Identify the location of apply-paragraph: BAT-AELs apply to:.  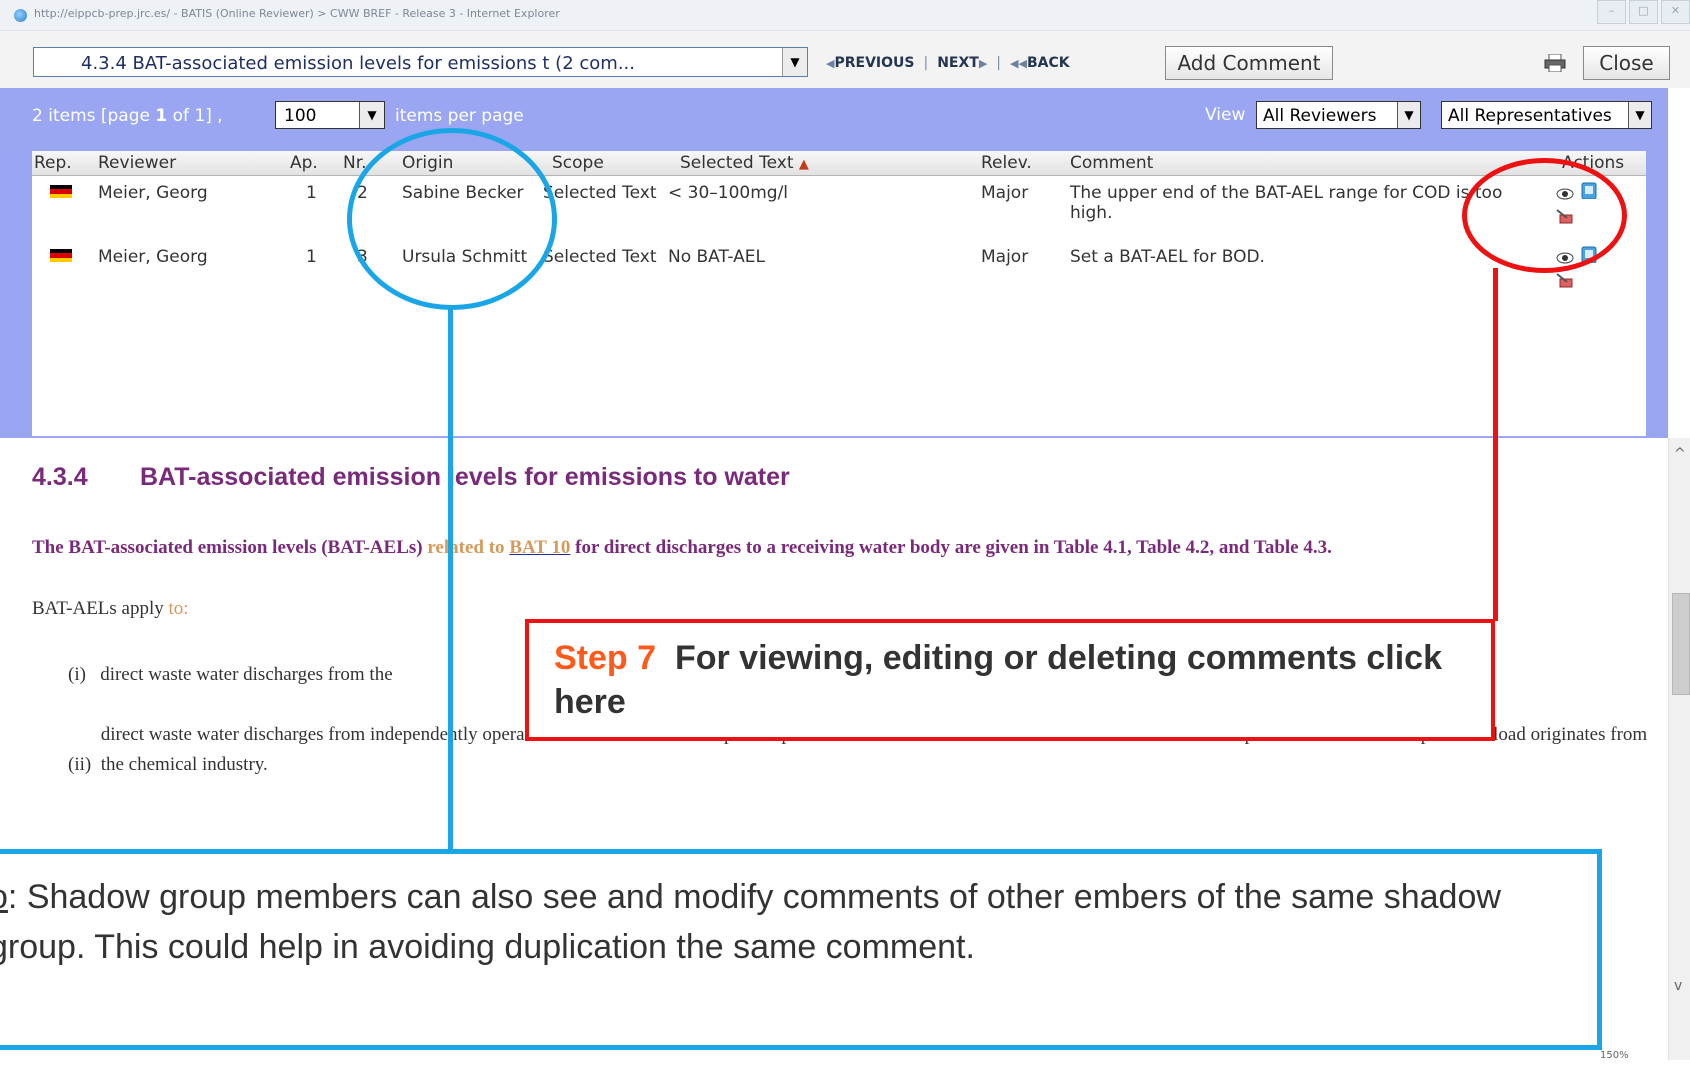
(110, 608).